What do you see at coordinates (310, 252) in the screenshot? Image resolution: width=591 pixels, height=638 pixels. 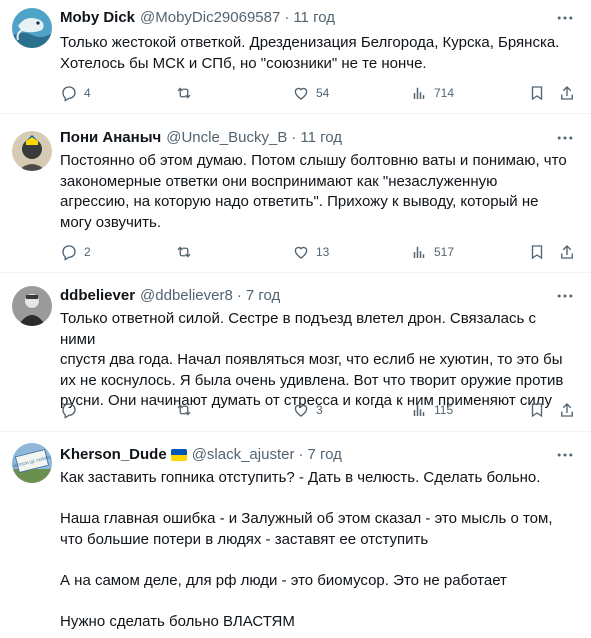 I see `like-button: 13` at bounding box center [310, 252].